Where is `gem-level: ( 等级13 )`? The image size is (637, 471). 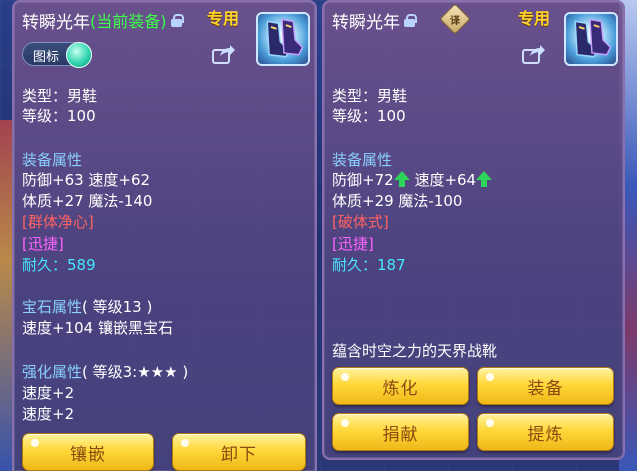
gem-level: ( 等级13 ) is located at coordinates (117, 307).